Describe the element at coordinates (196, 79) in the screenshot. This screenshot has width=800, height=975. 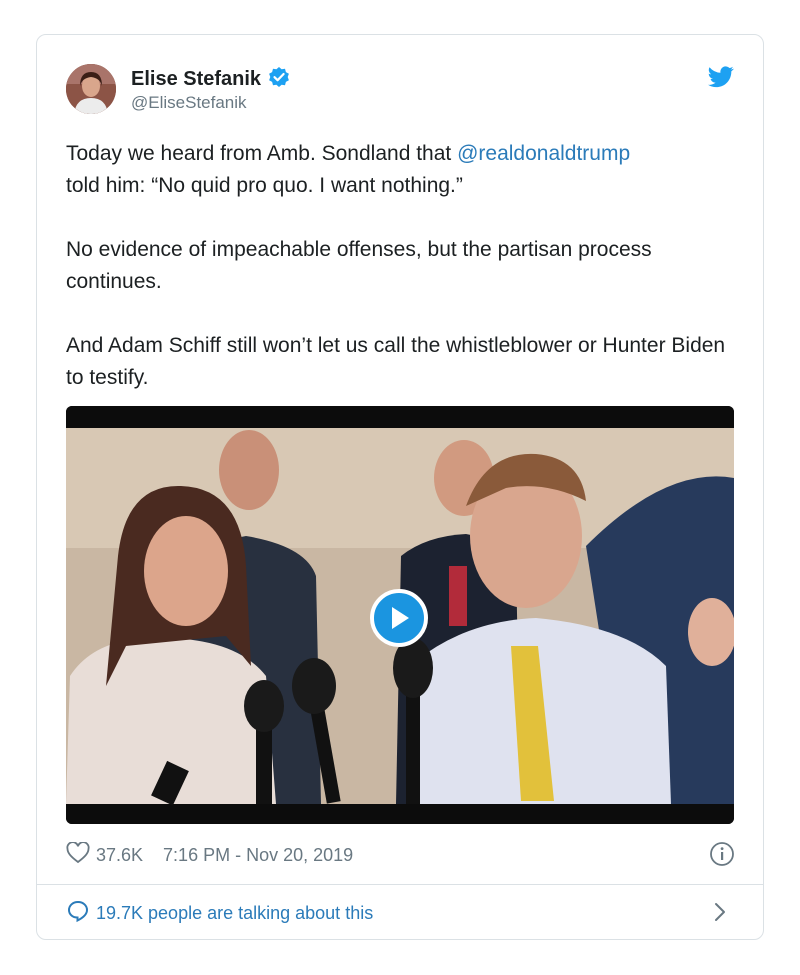
I see `author-display-name: Elise Stefanik` at that location.